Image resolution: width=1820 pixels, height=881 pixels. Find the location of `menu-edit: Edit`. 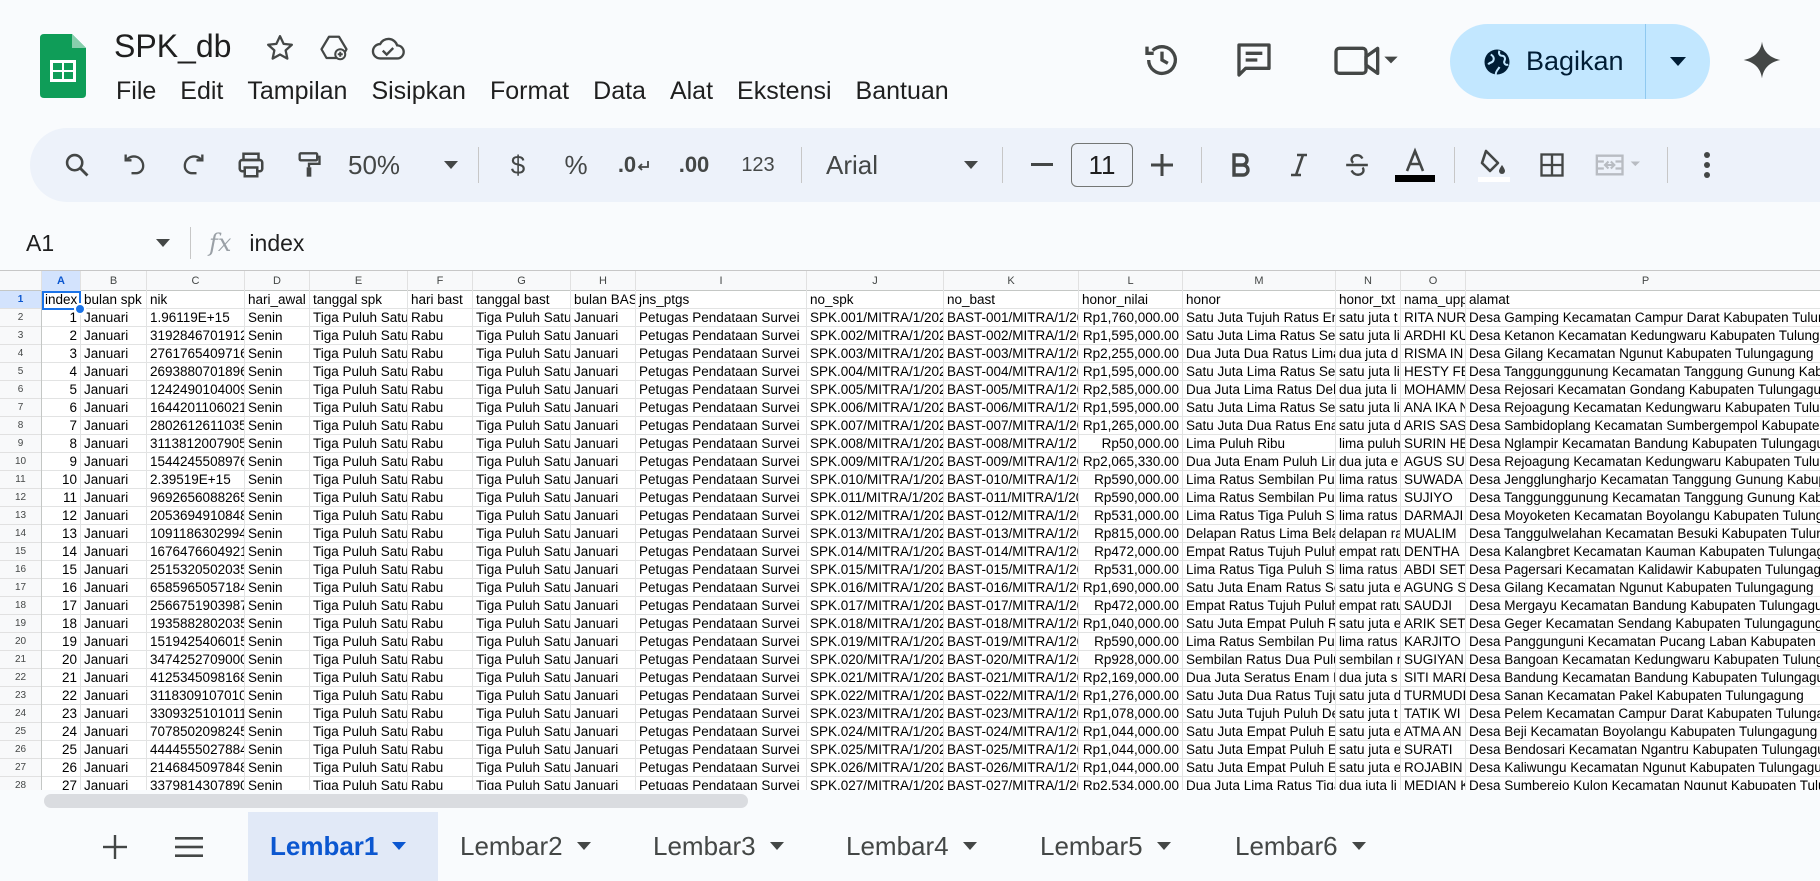

menu-edit: Edit is located at coordinates (201, 91).